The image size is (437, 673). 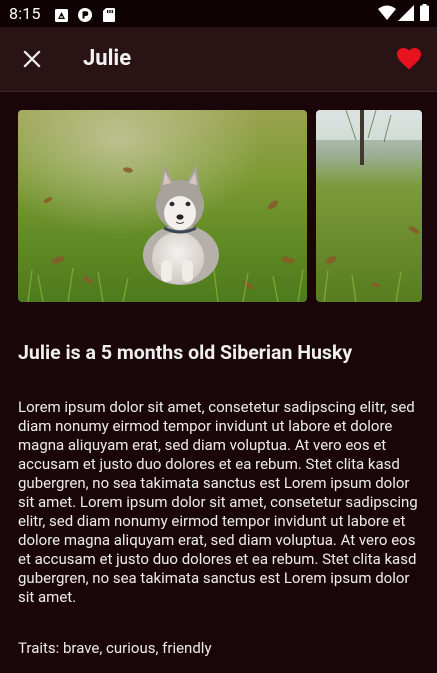 I want to click on gallery-photo-field, so click(x=369, y=206).